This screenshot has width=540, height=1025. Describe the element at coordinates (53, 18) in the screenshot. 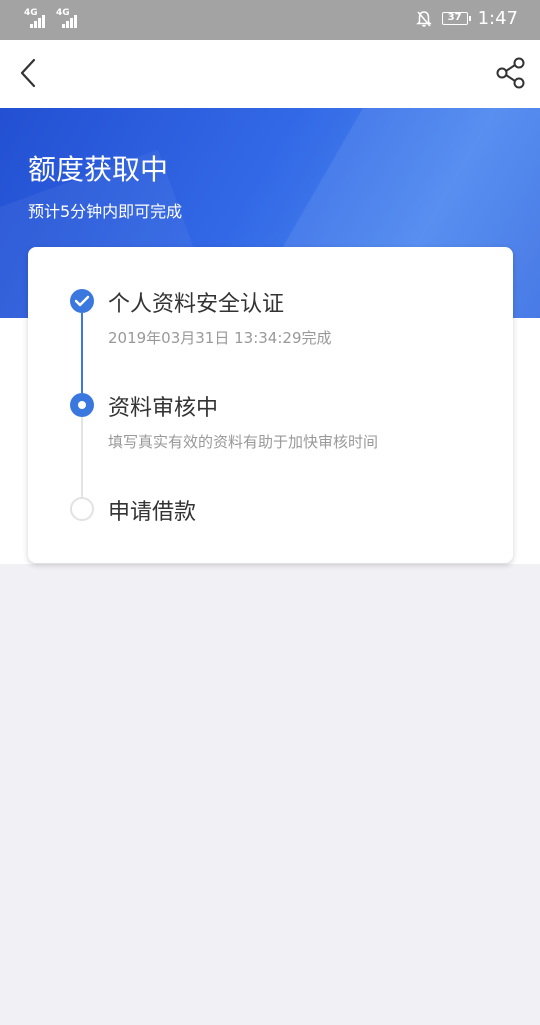

I see `signal-group: 4G 4G` at that location.